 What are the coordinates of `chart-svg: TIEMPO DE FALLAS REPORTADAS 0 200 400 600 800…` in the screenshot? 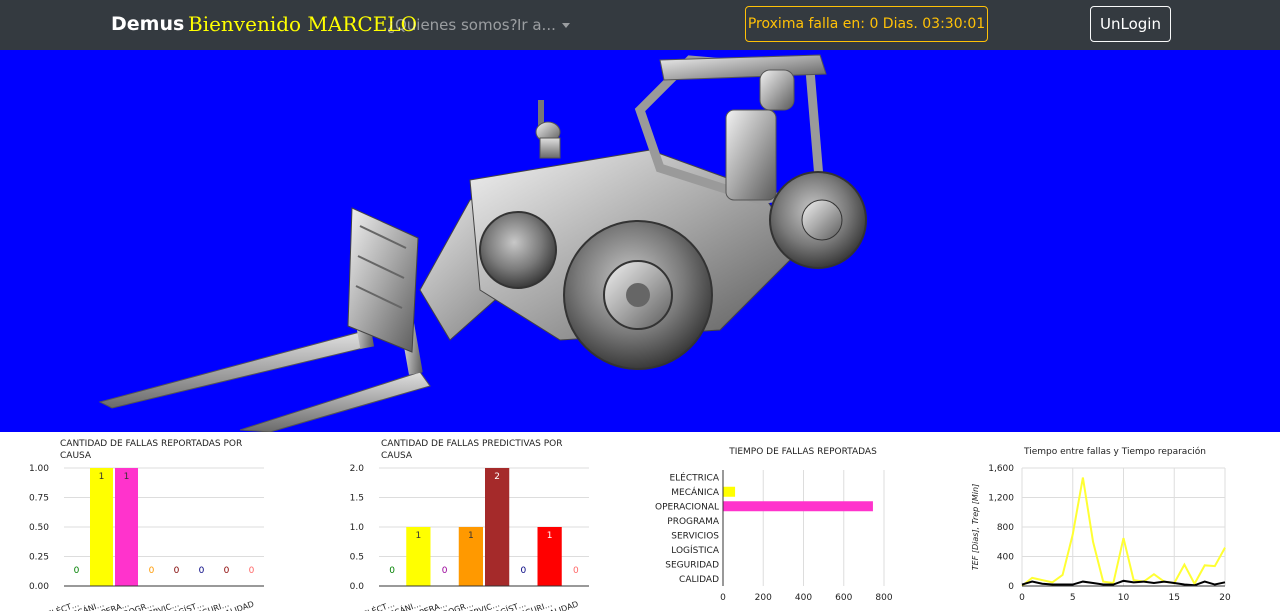 It's located at (774, 525).